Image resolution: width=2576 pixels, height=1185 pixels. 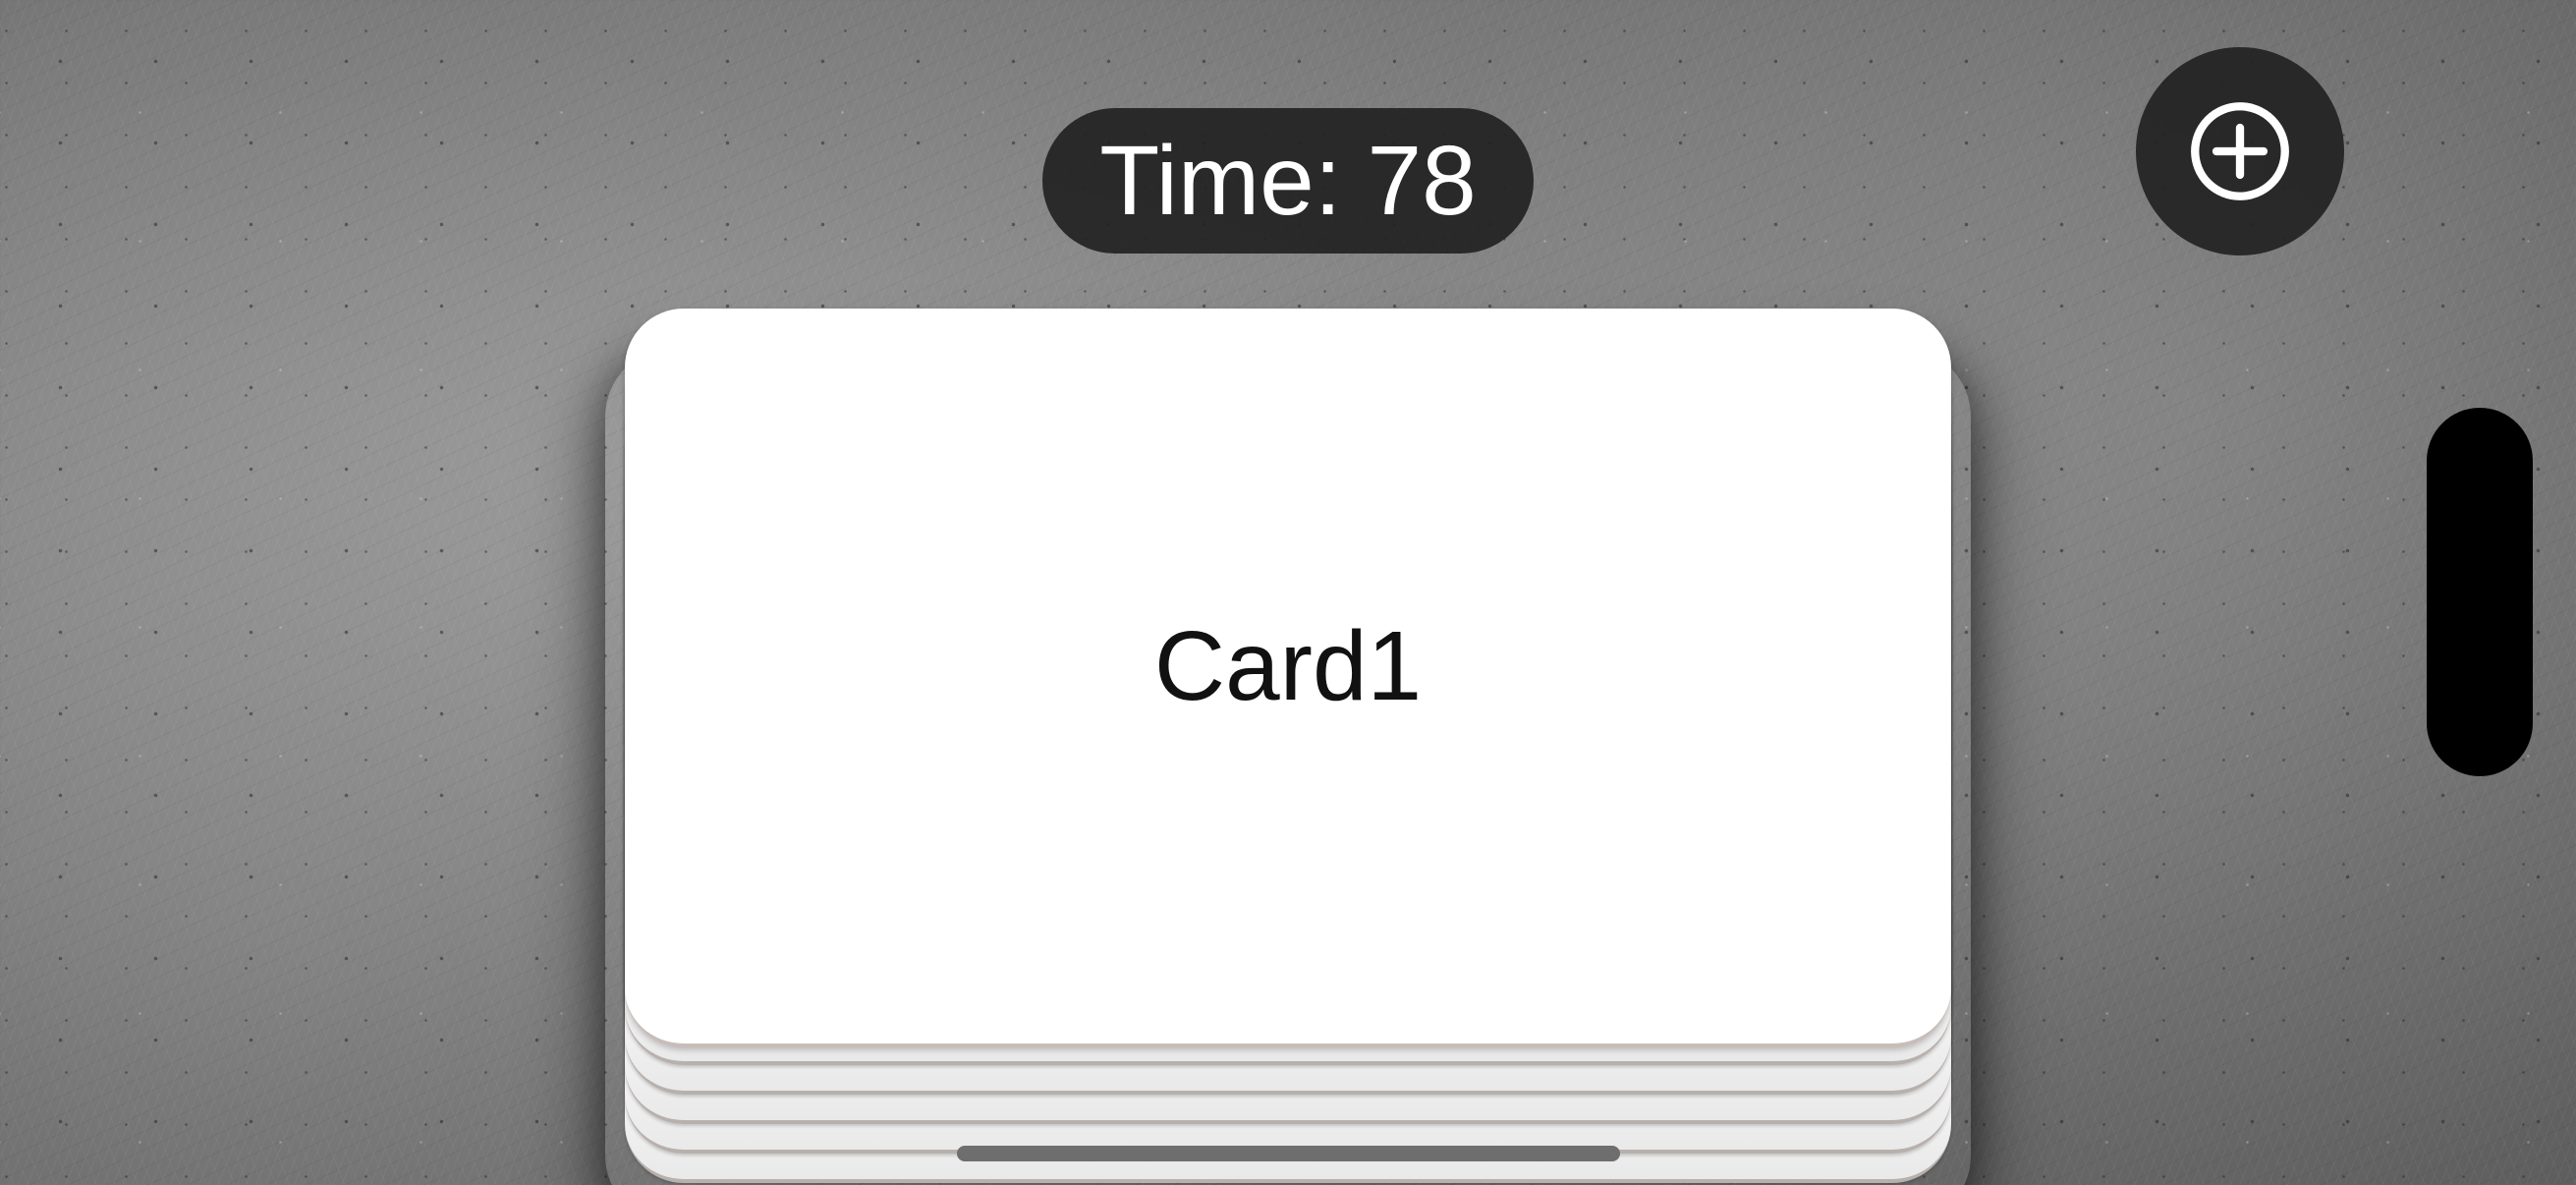 I want to click on timer-pill: Time: 78, so click(x=1288, y=181).